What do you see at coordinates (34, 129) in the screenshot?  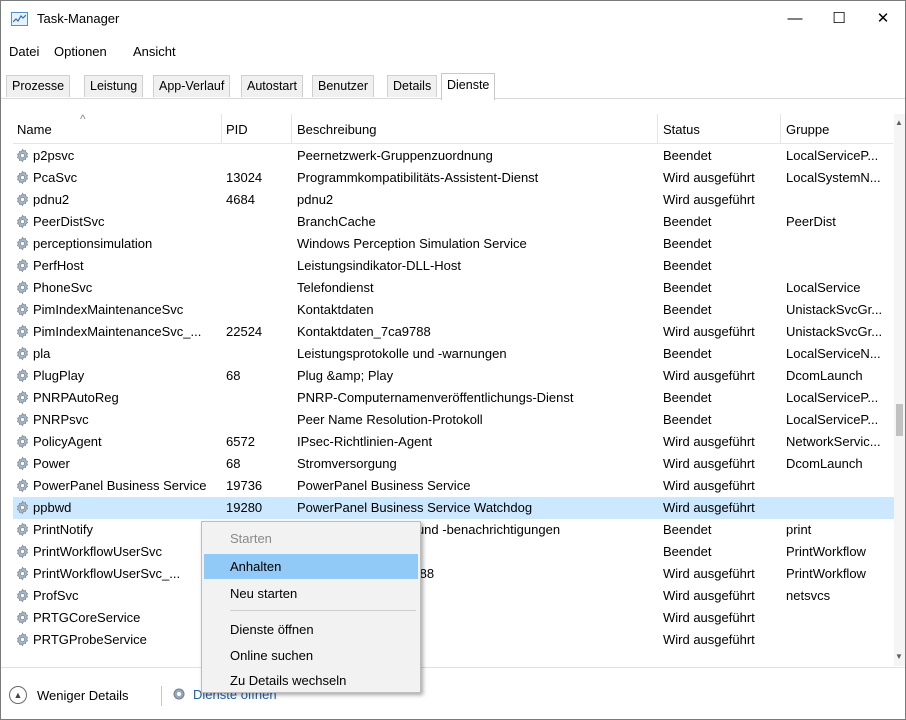 I see `column-header-name: Name` at bounding box center [34, 129].